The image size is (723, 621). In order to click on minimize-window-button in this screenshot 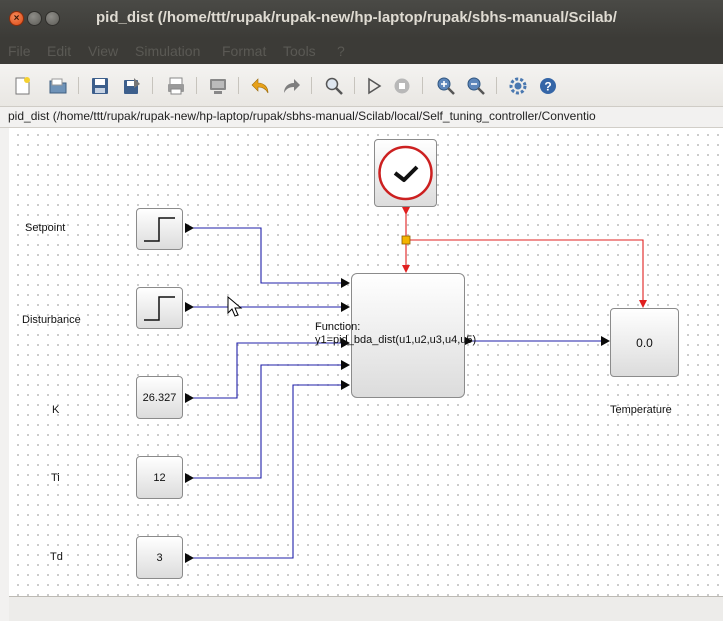, I will do `click(34, 18)`.